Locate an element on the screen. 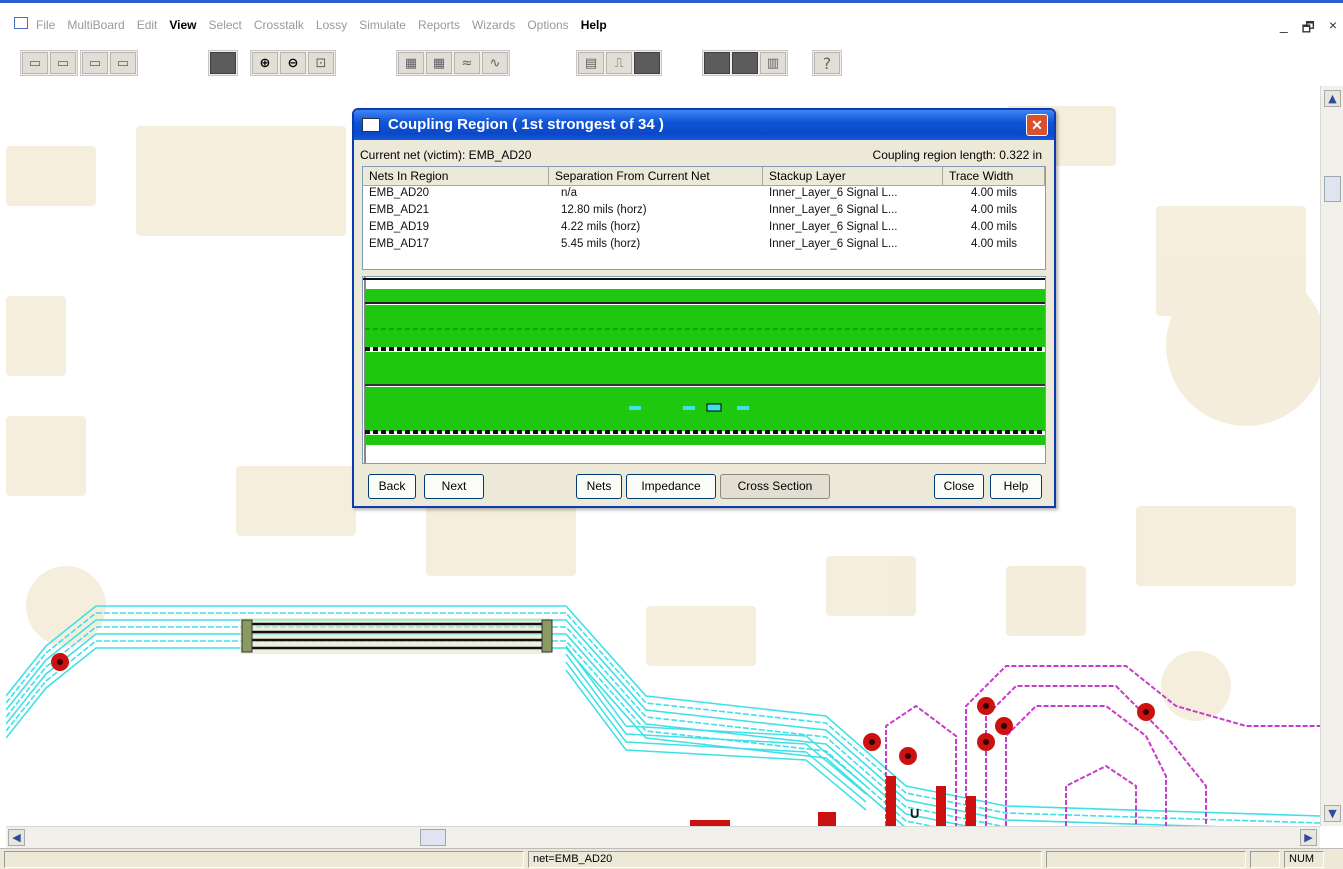 The height and width of the screenshot is (869, 1343). separation-cell: 5.45 mils (horz) is located at coordinates (601, 244).